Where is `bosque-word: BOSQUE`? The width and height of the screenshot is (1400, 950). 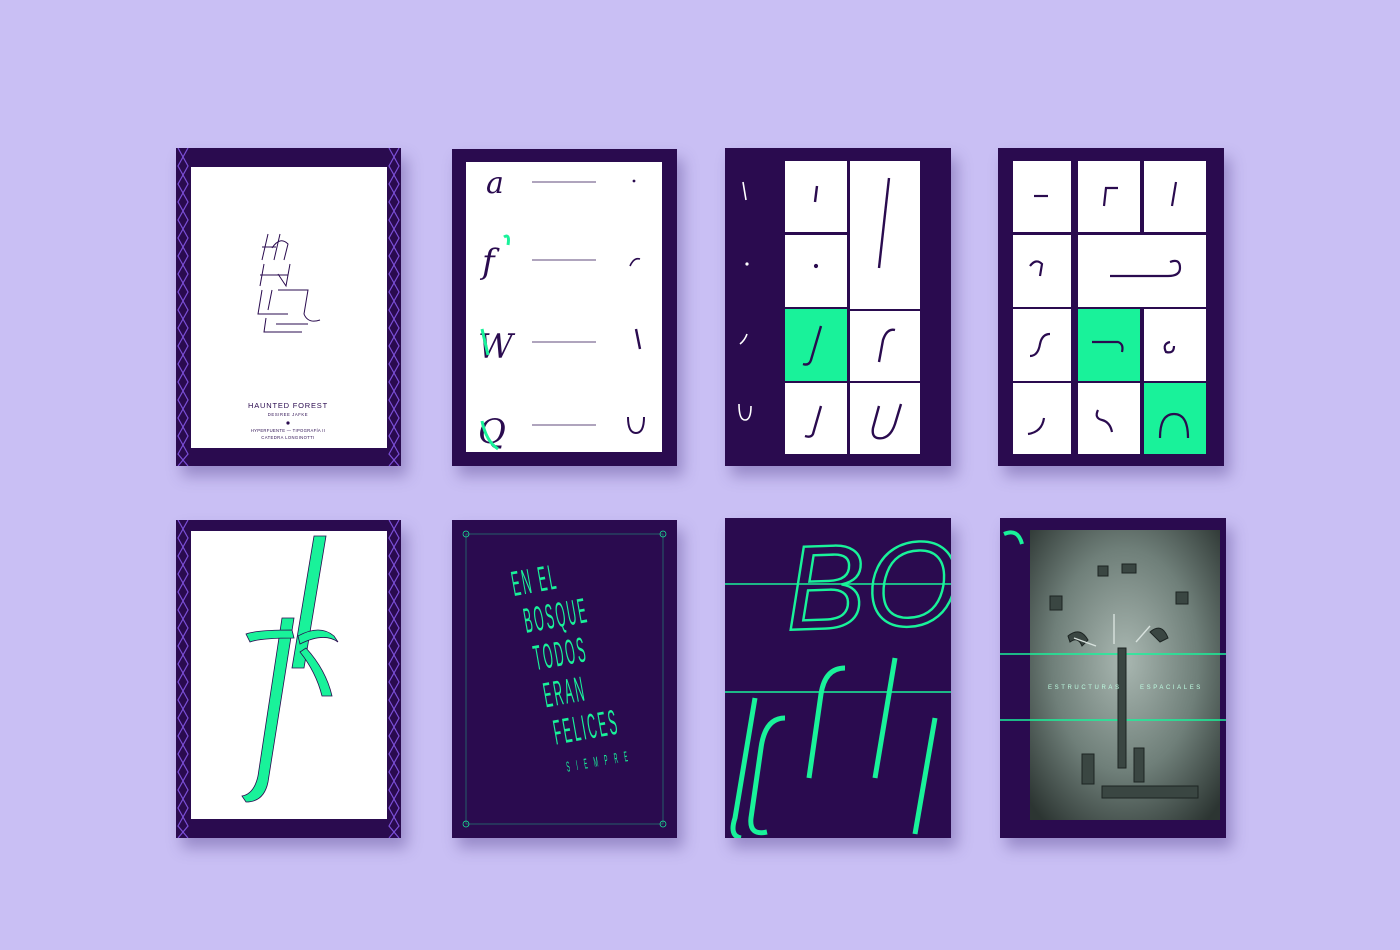 bosque-word: BOSQUE is located at coordinates (867, 587).